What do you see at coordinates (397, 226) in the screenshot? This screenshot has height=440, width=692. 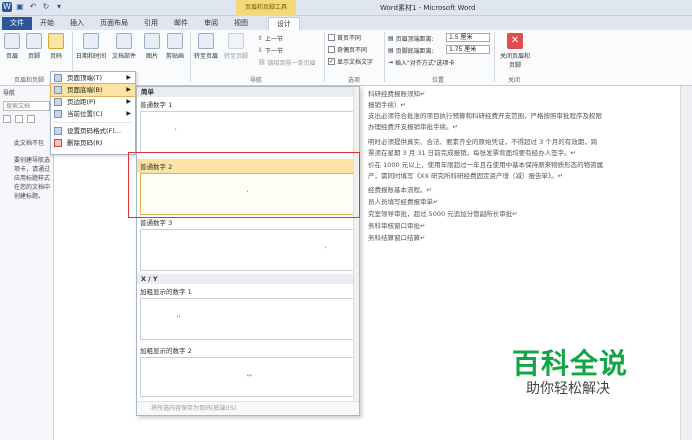 I see `doc-line: 务科审核窗口审批↵` at bounding box center [397, 226].